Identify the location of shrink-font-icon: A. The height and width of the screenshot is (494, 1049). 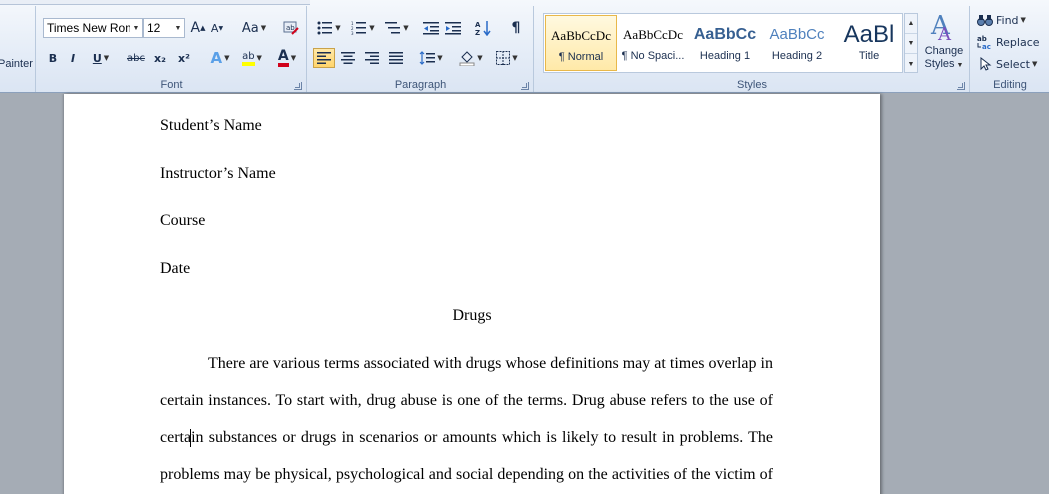
(214, 28).